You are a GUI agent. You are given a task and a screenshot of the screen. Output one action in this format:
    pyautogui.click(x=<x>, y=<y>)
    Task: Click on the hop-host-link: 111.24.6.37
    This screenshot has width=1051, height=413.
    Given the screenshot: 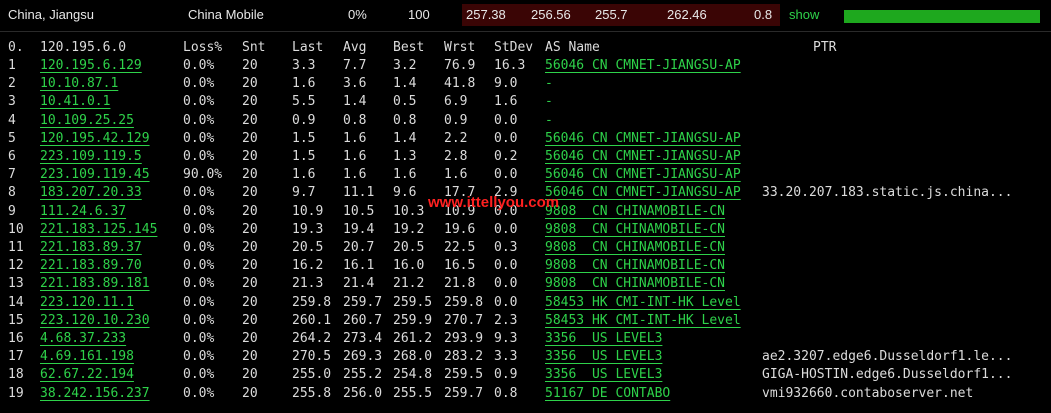 What is the action you would take?
    pyautogui.click(x=83, y=211)
    